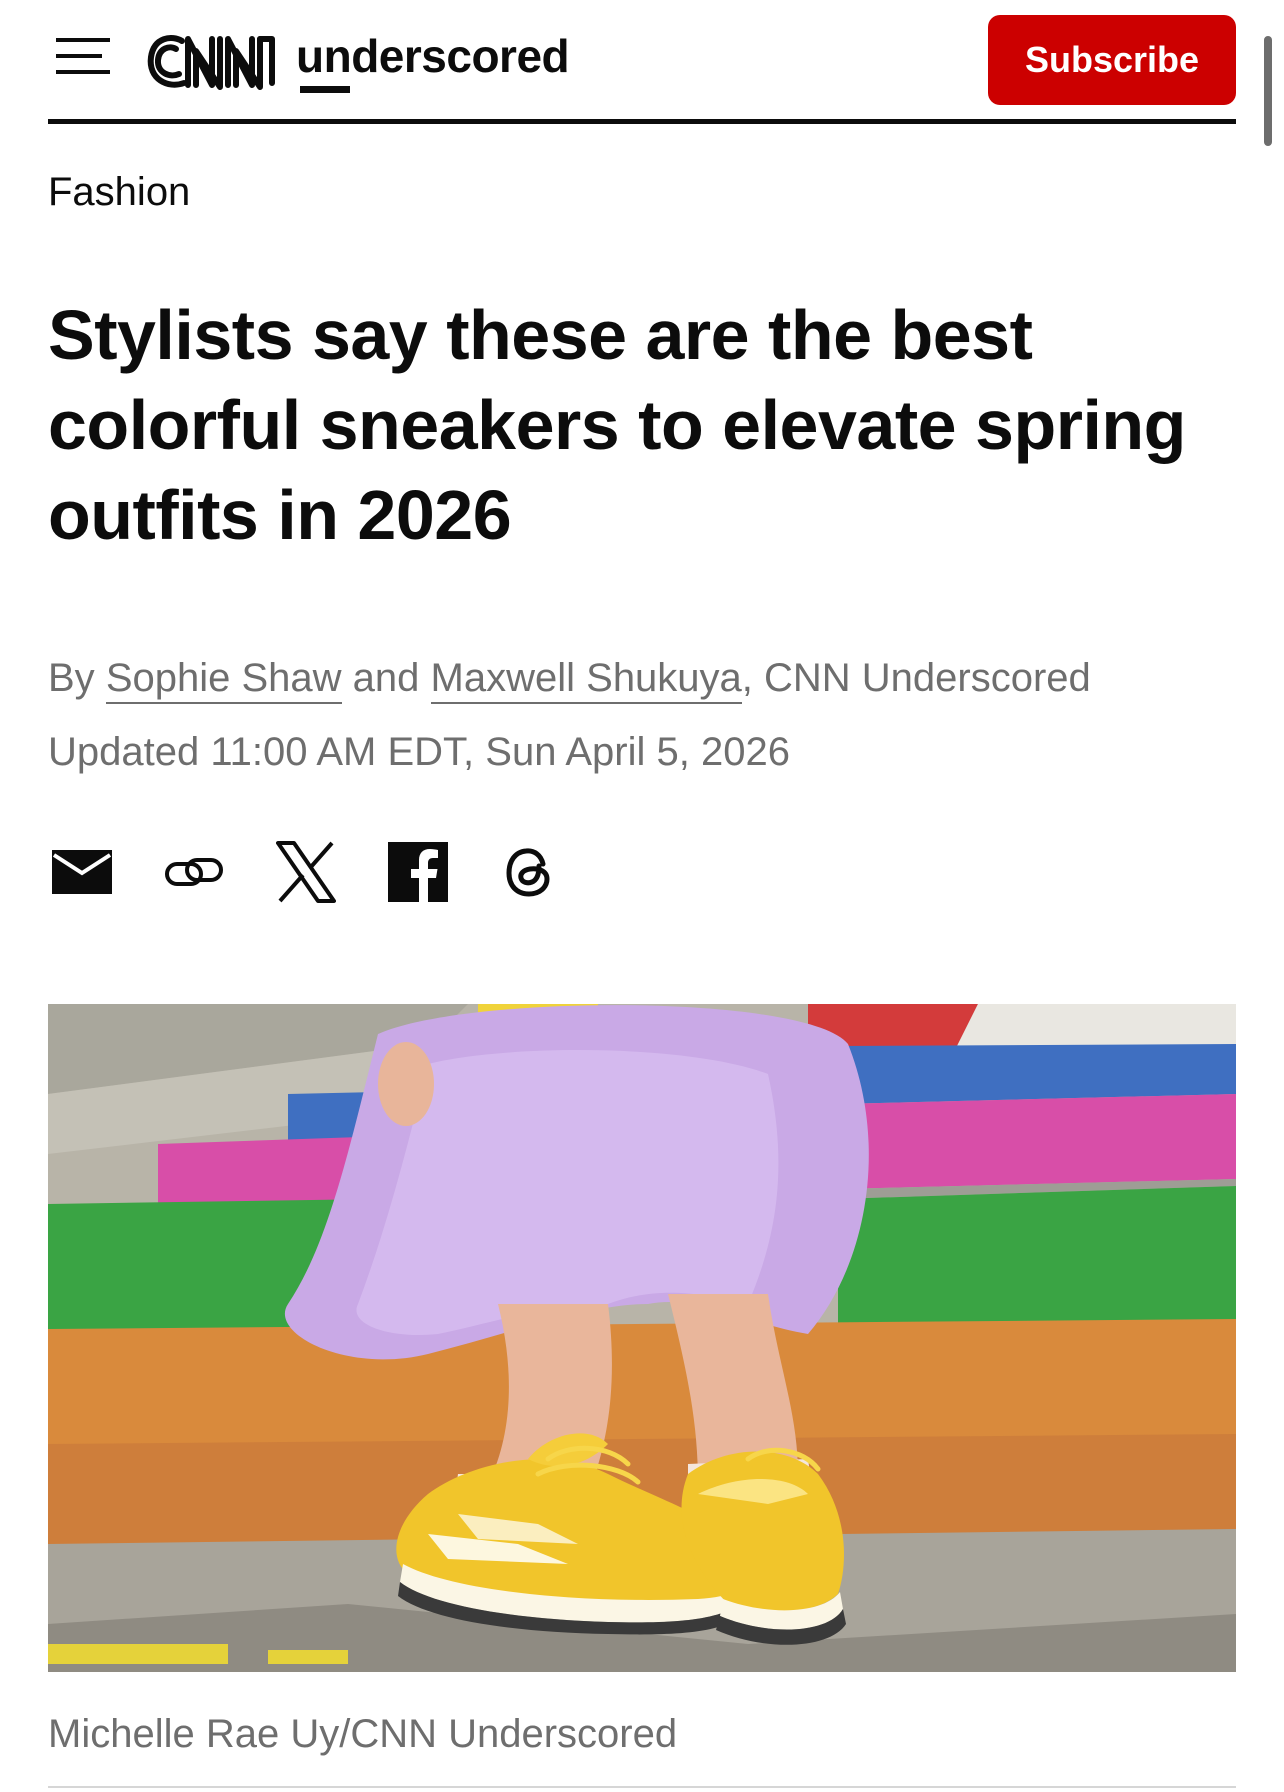 This screenshot has height=1792, width=1284. What do you see at coordinates (642, 1787) in the screenshot?
I see `divider` at bounding box center [642, 1787].